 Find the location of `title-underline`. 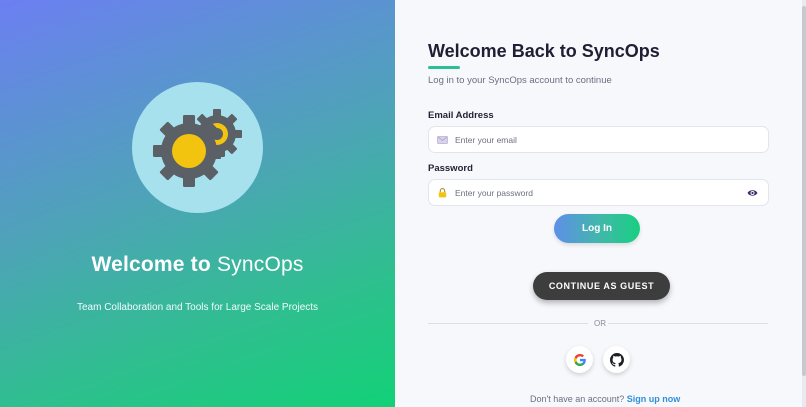

title-underline is located at coordinates (444, 67).